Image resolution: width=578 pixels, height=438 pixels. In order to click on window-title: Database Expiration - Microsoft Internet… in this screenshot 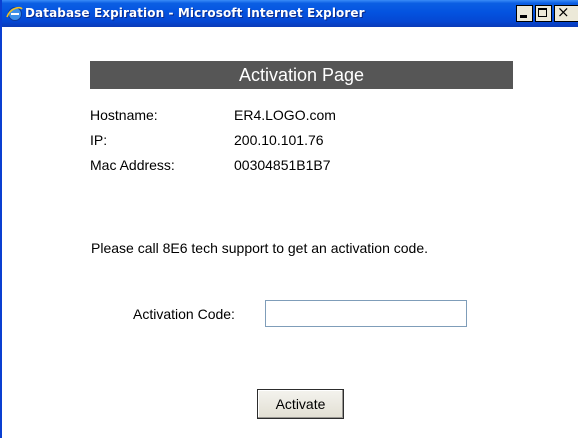, I will do `click(195, 13)`.